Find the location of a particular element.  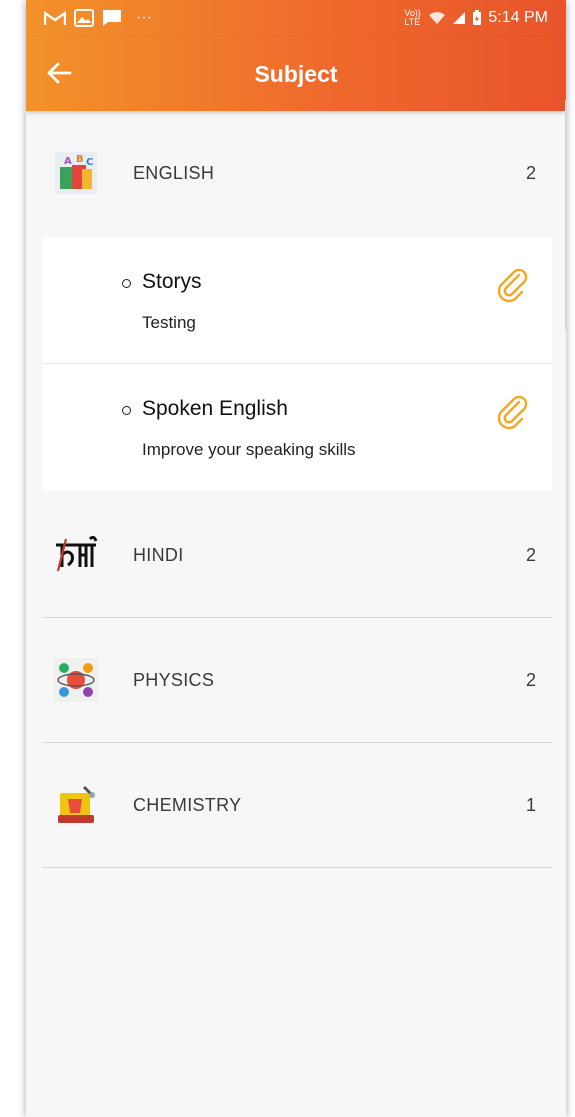

app-bar: Subject is located at coordinates (296, 74).